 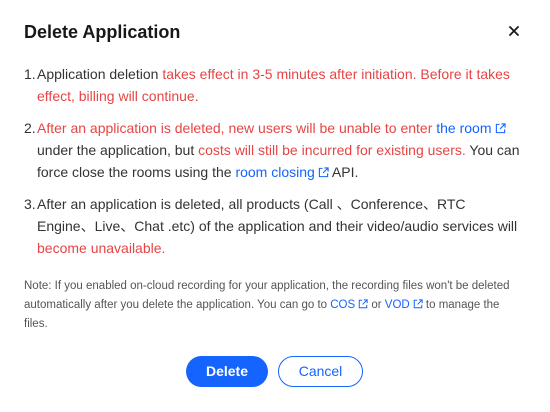 What do you see at coordinates (274, 172) in the screenshot?
I see `inline-link: room closing` at bounding box center [274, 172].